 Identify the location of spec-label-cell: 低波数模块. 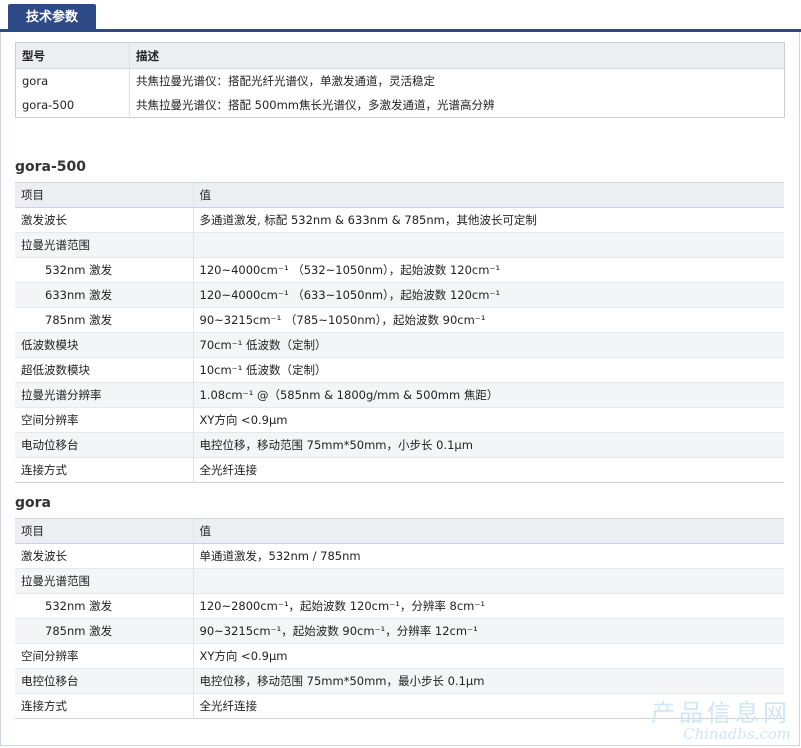
(104, 345).